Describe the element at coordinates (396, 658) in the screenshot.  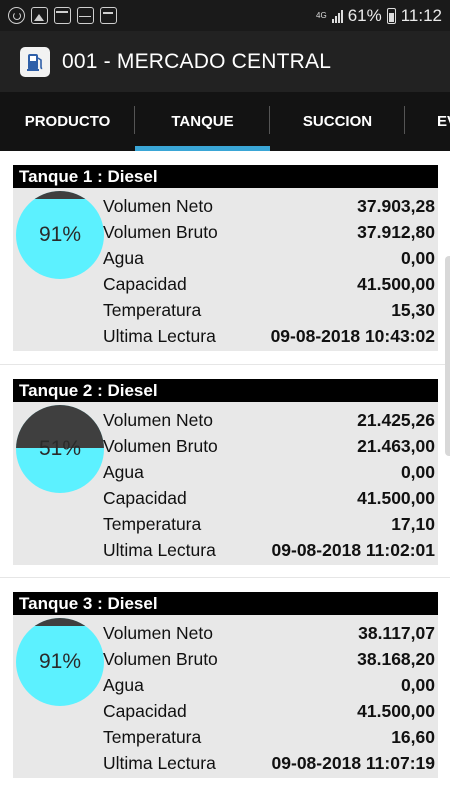
I see `reading-value: 38.168,20` at that location.